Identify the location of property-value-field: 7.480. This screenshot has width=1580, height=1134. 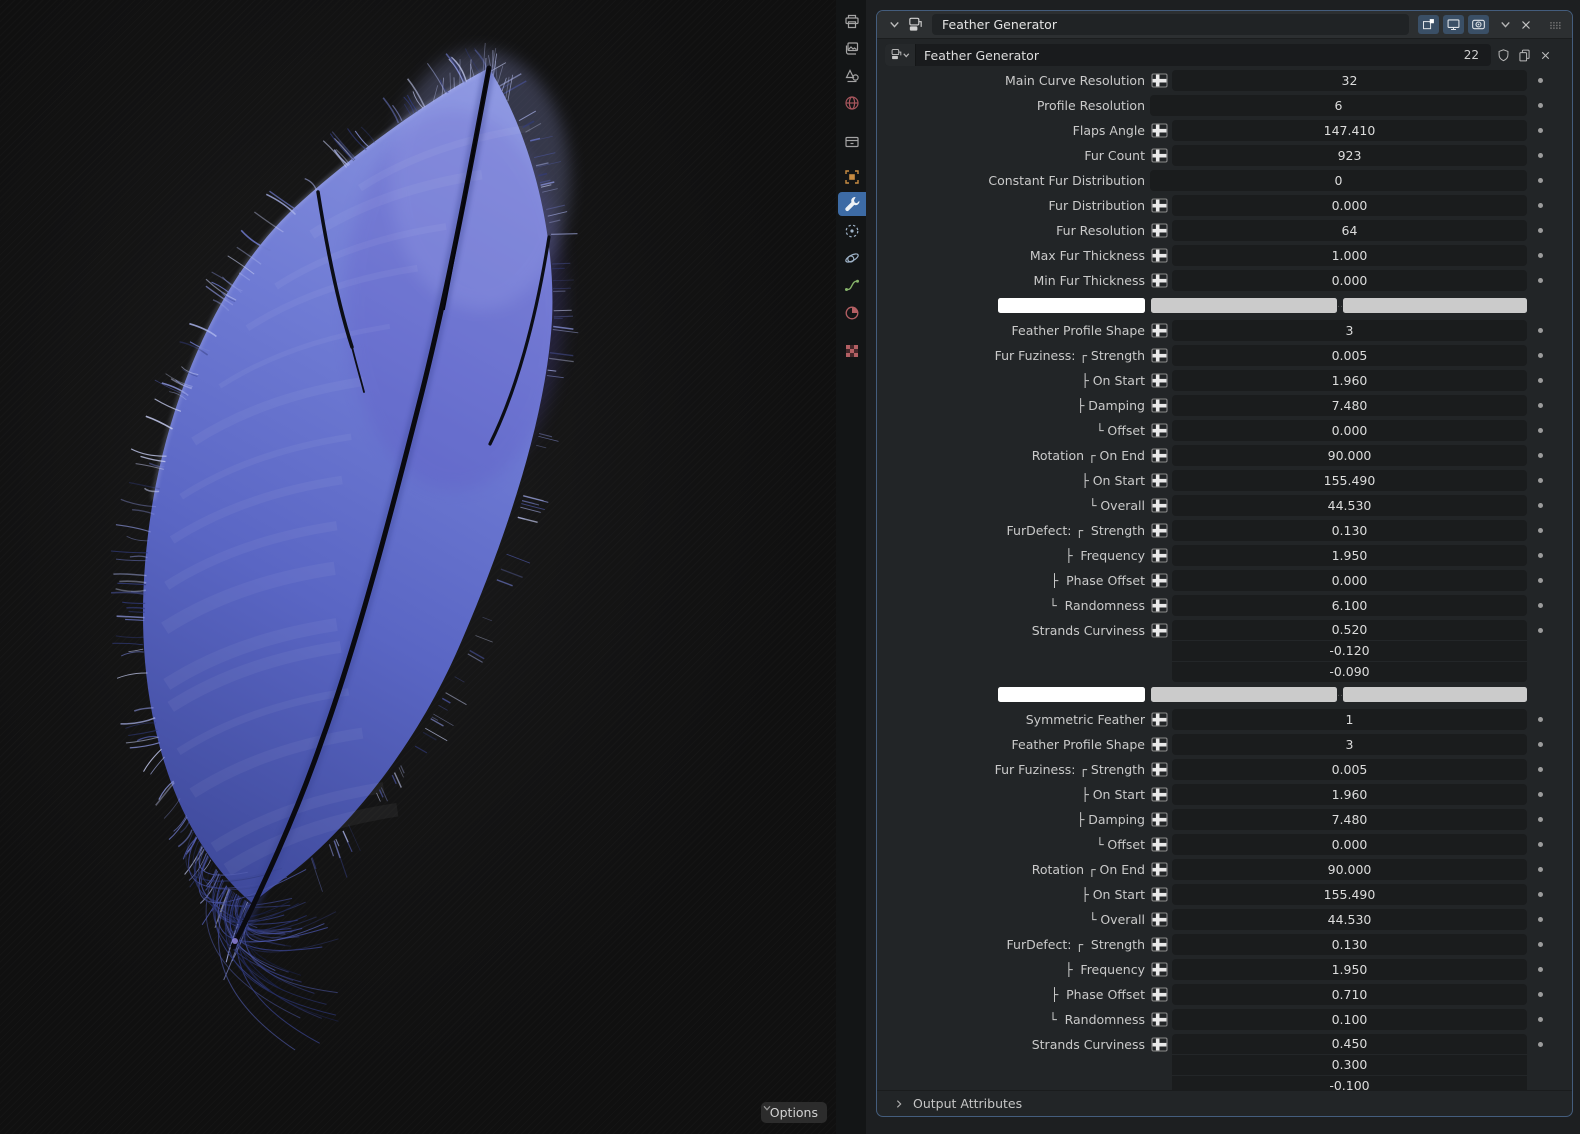
(1349, 405).